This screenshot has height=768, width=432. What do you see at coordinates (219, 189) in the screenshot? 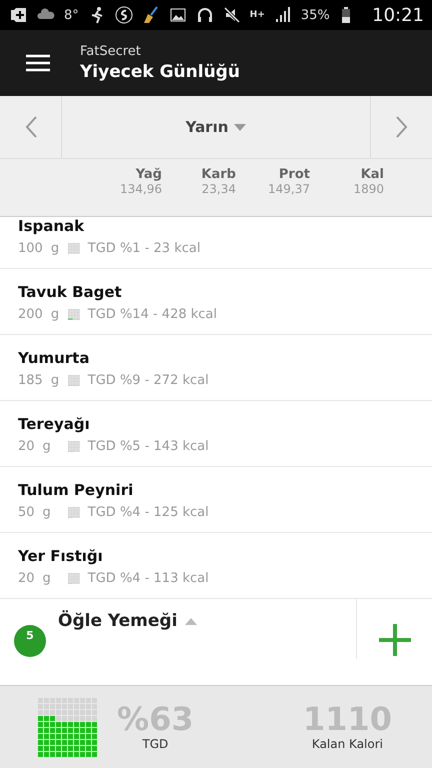
I see `nutrient-value: 23,34` at bounding box center [219, 189].